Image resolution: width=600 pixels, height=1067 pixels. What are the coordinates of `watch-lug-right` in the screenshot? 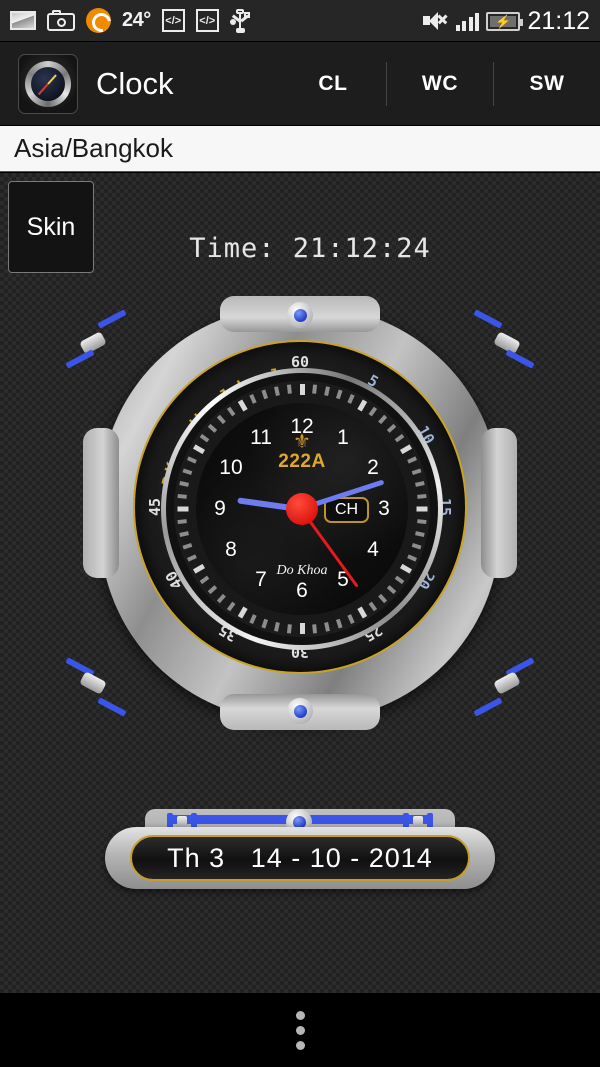 It's located at (499, 503).